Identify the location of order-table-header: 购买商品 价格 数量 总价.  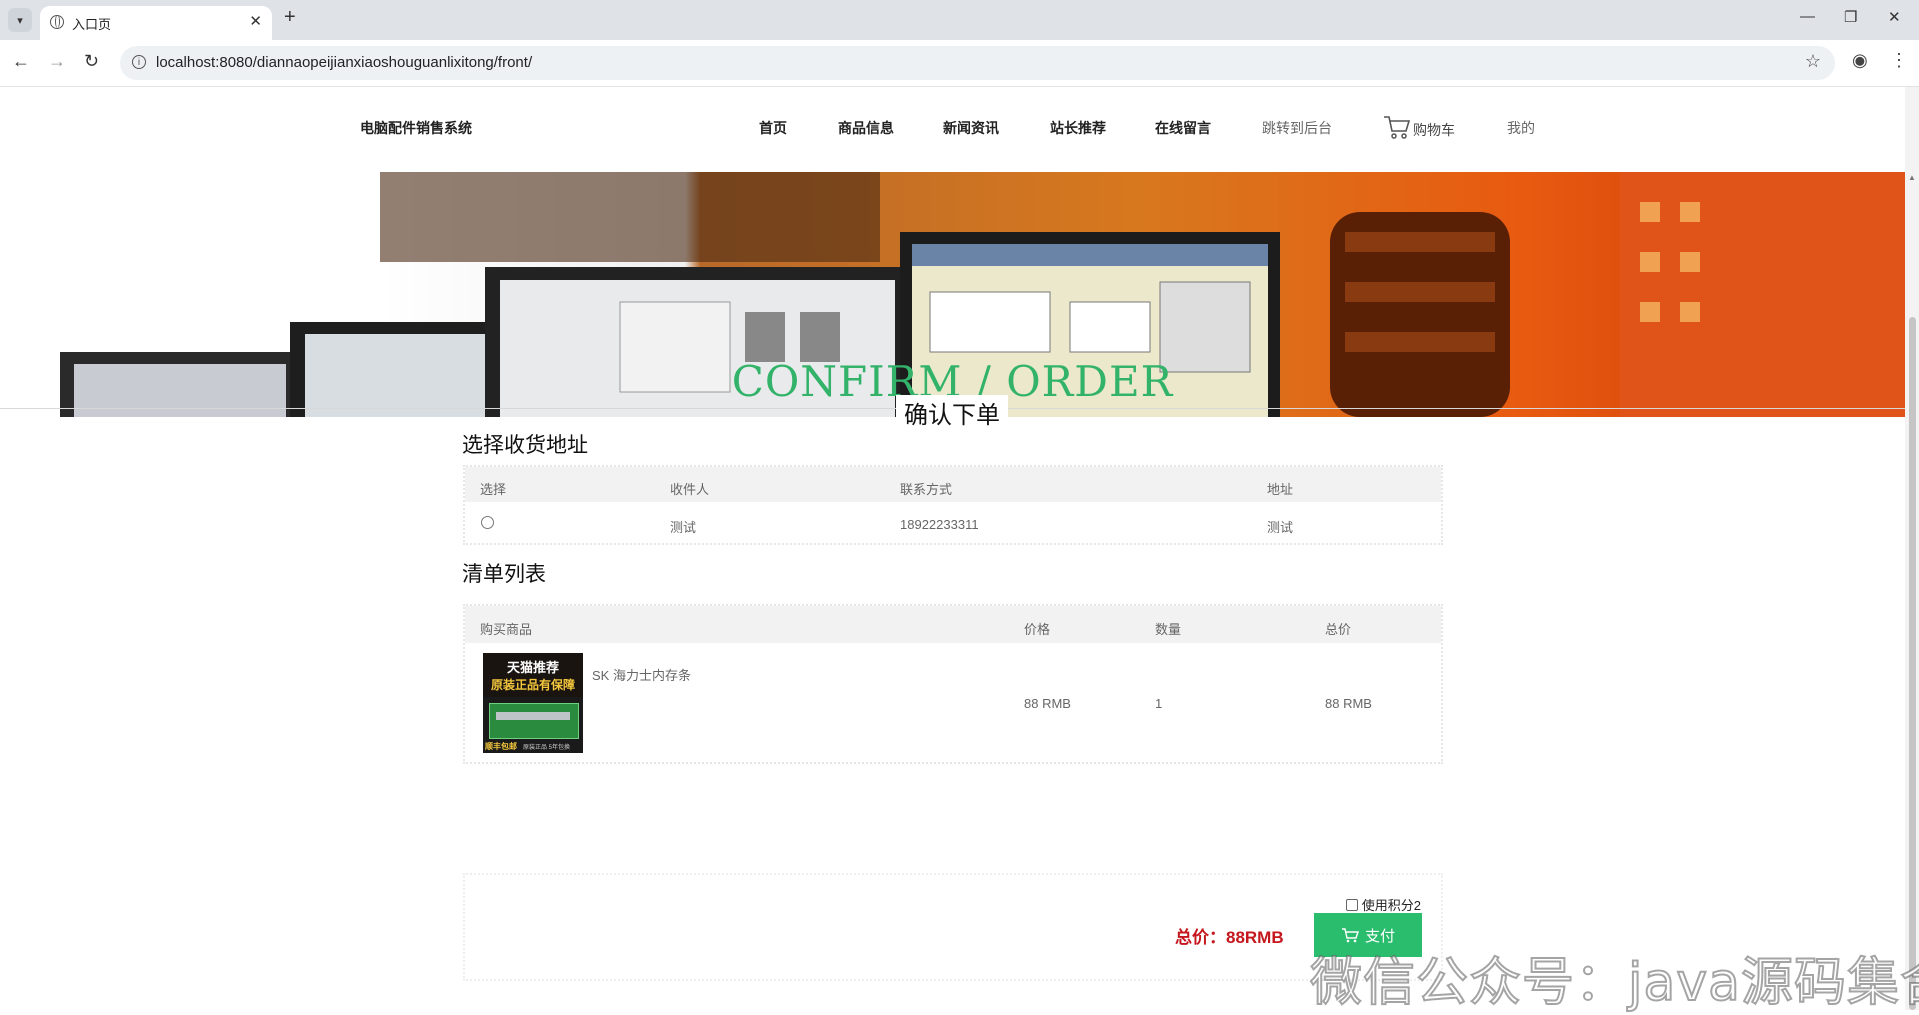
(953, 624).